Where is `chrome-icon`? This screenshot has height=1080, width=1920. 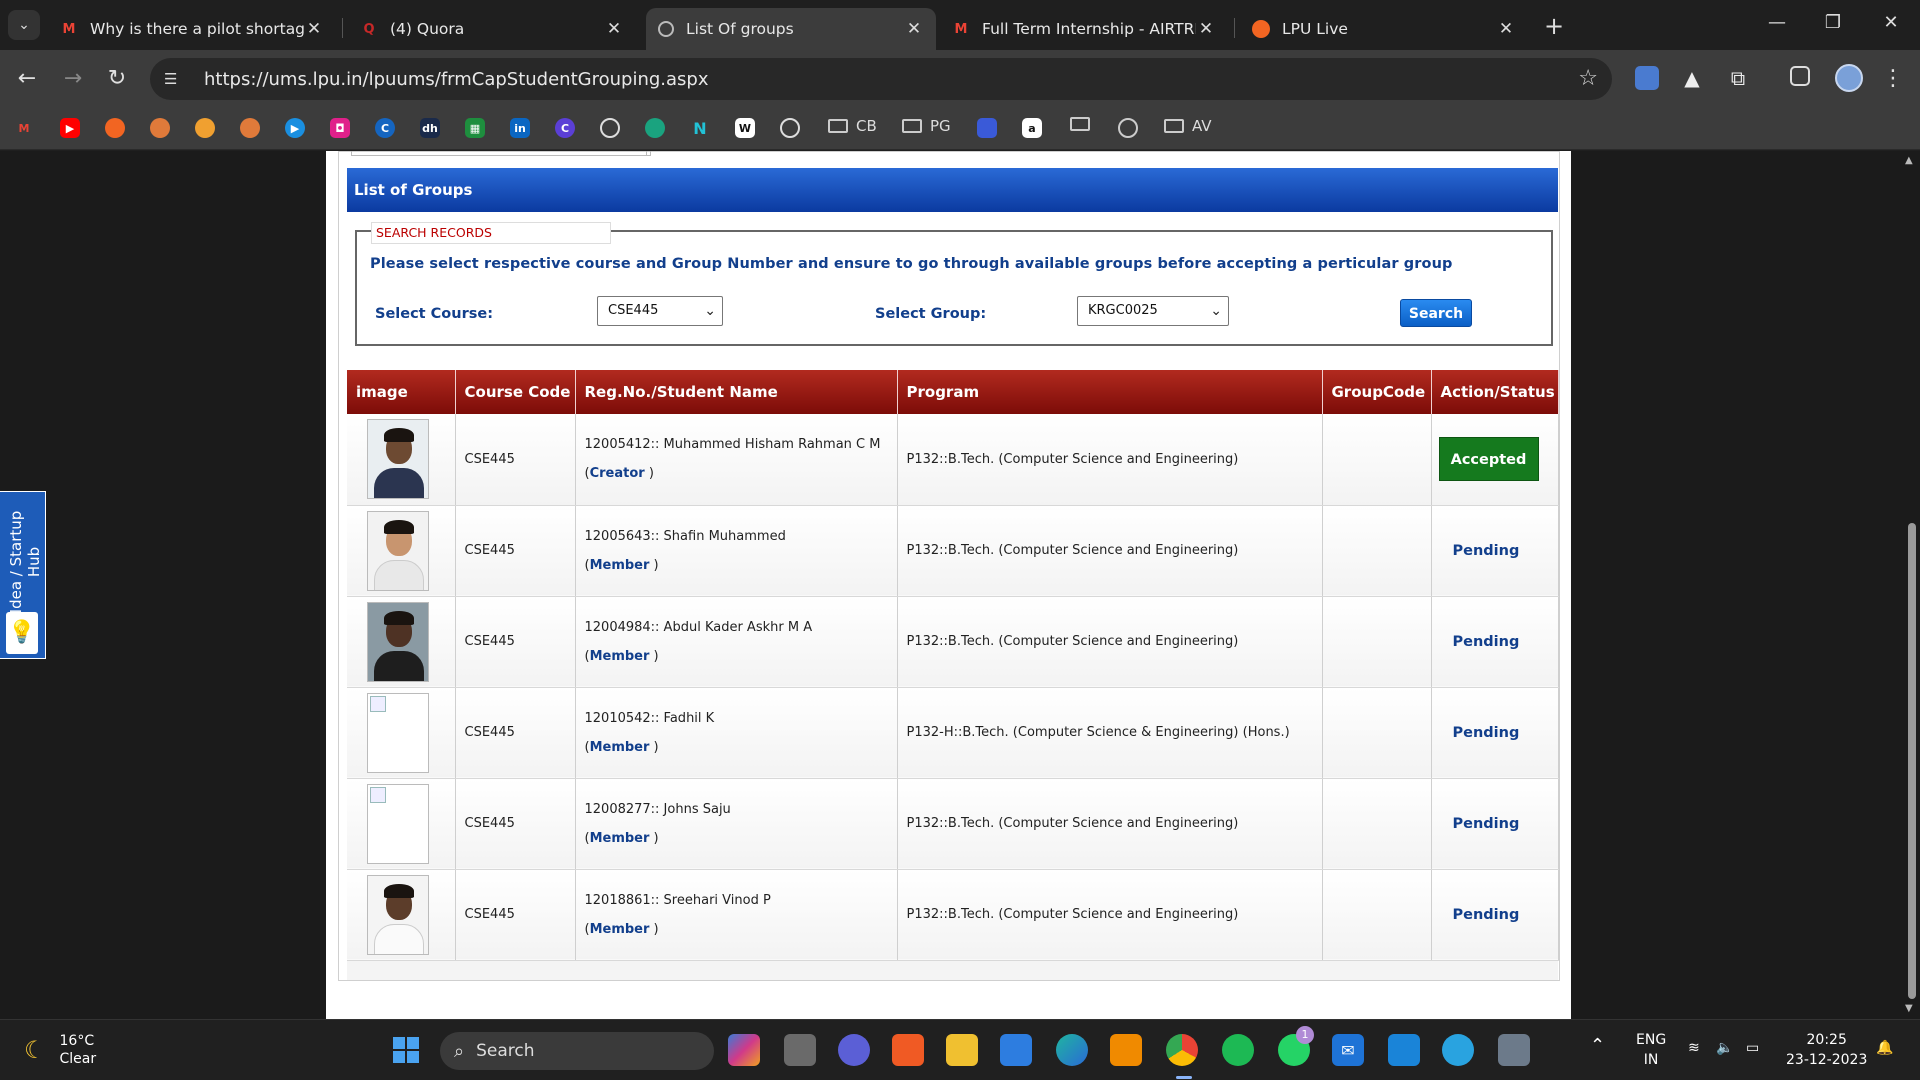 chrome-icon is located at coordinates (1182, 1050).